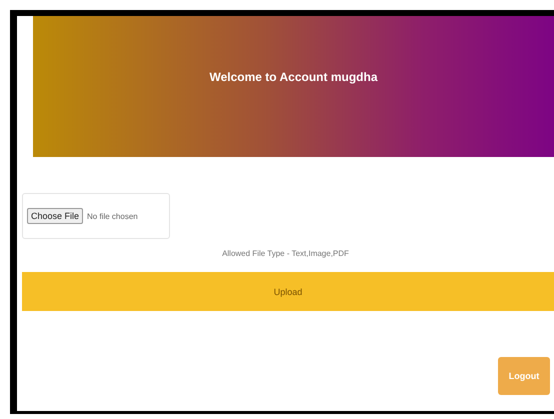 This screenshot has height=419, width=554. What do you see at coordinates (112, 216) in the screenshot?
I see `file-status-text: No file chosen` at bounding box center [112, 216].